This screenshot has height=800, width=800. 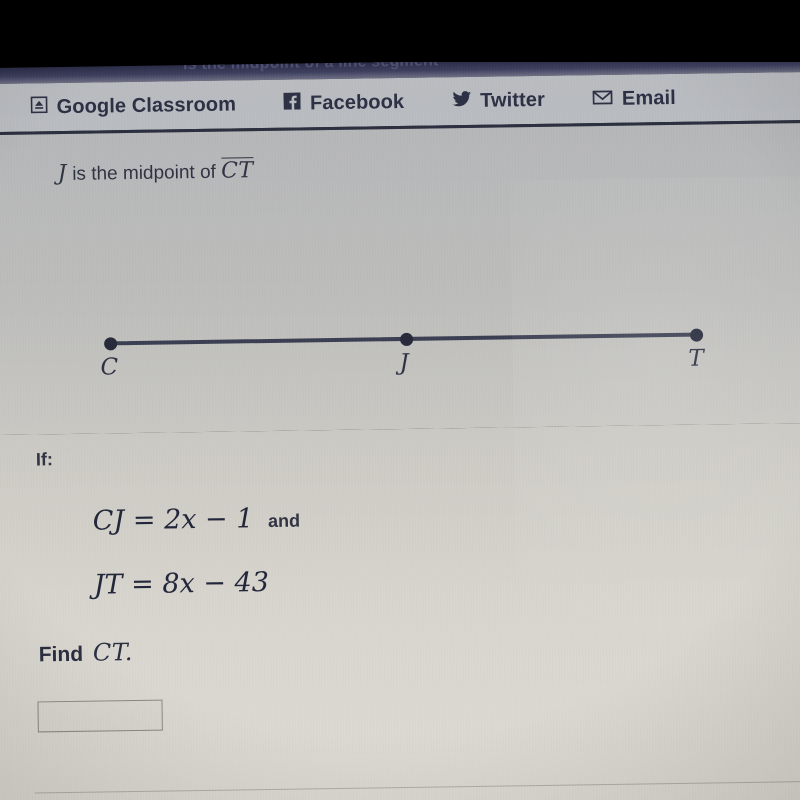 What do you see at coordinates (407, 339) in the screenshot?
I see `segment-point-j` at bounding box center [407, 339].